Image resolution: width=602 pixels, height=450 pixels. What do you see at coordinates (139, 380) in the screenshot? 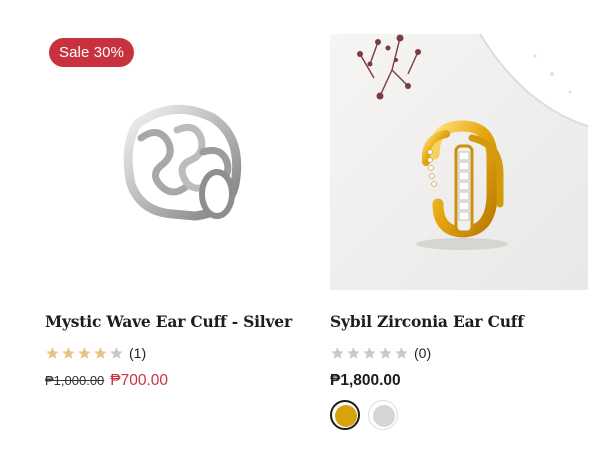
I see `sale-price: ₱700.00` at bounding box center [139, 380].